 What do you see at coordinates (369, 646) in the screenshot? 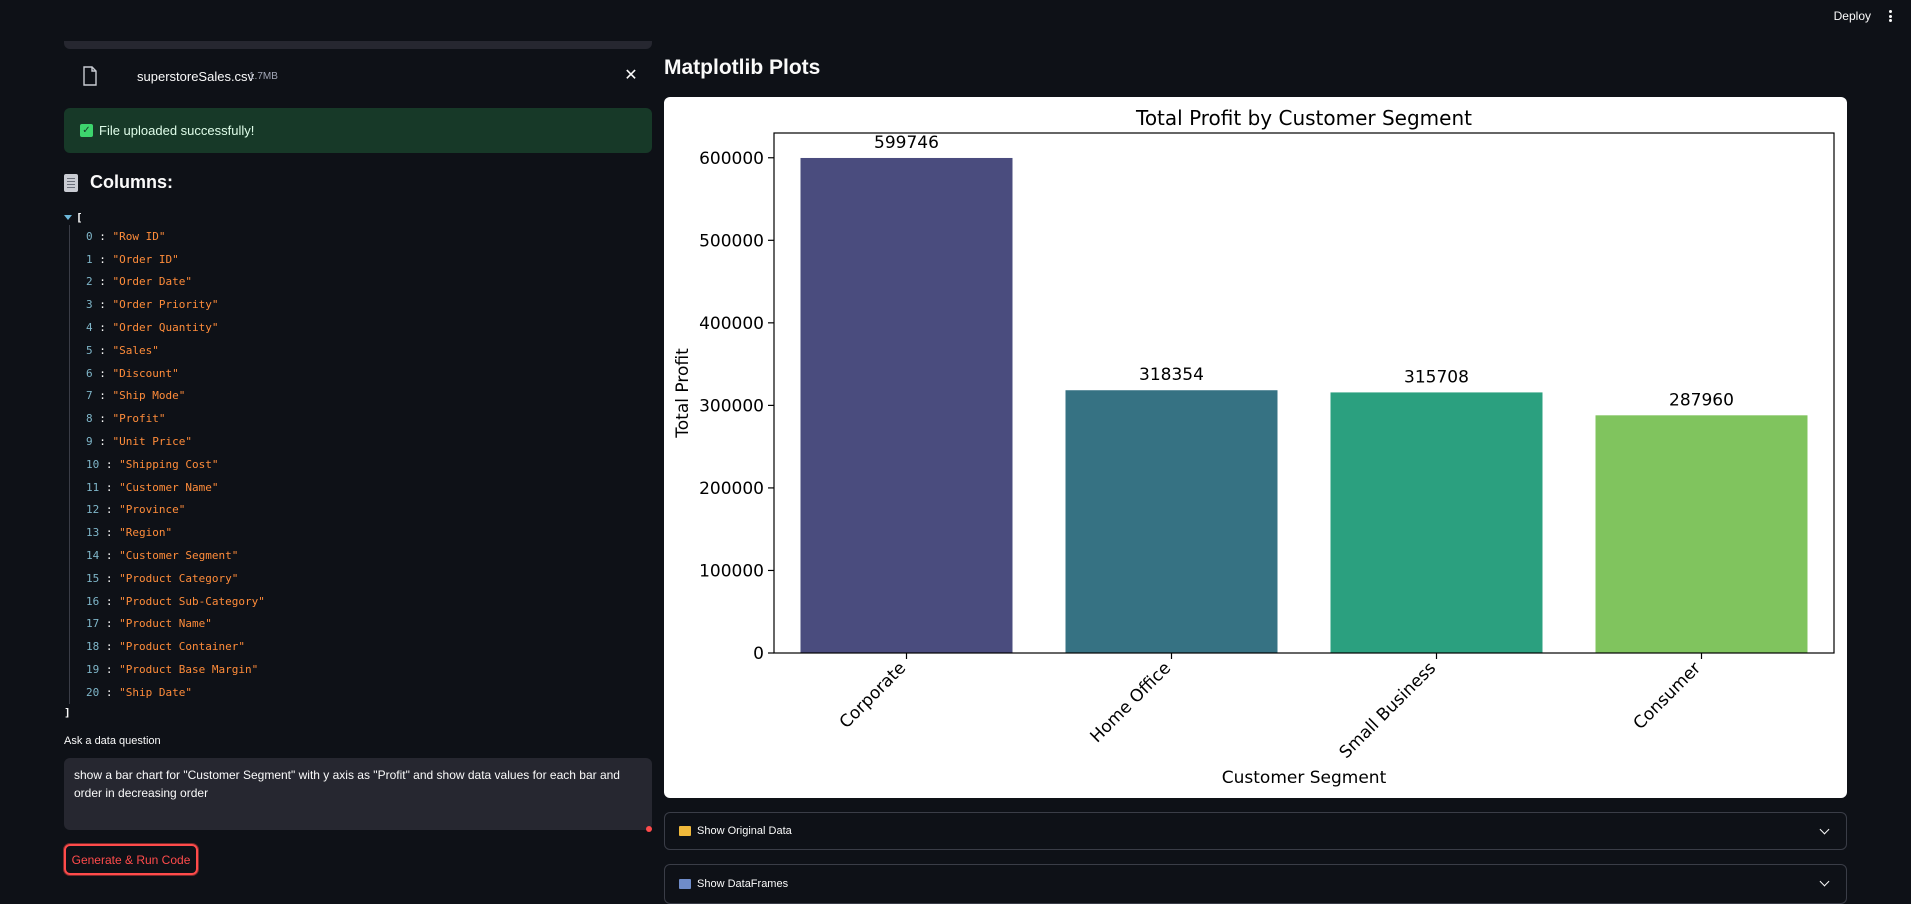
I see `json-row: 18 : "Product Container"` at bounding box center [369, 646].